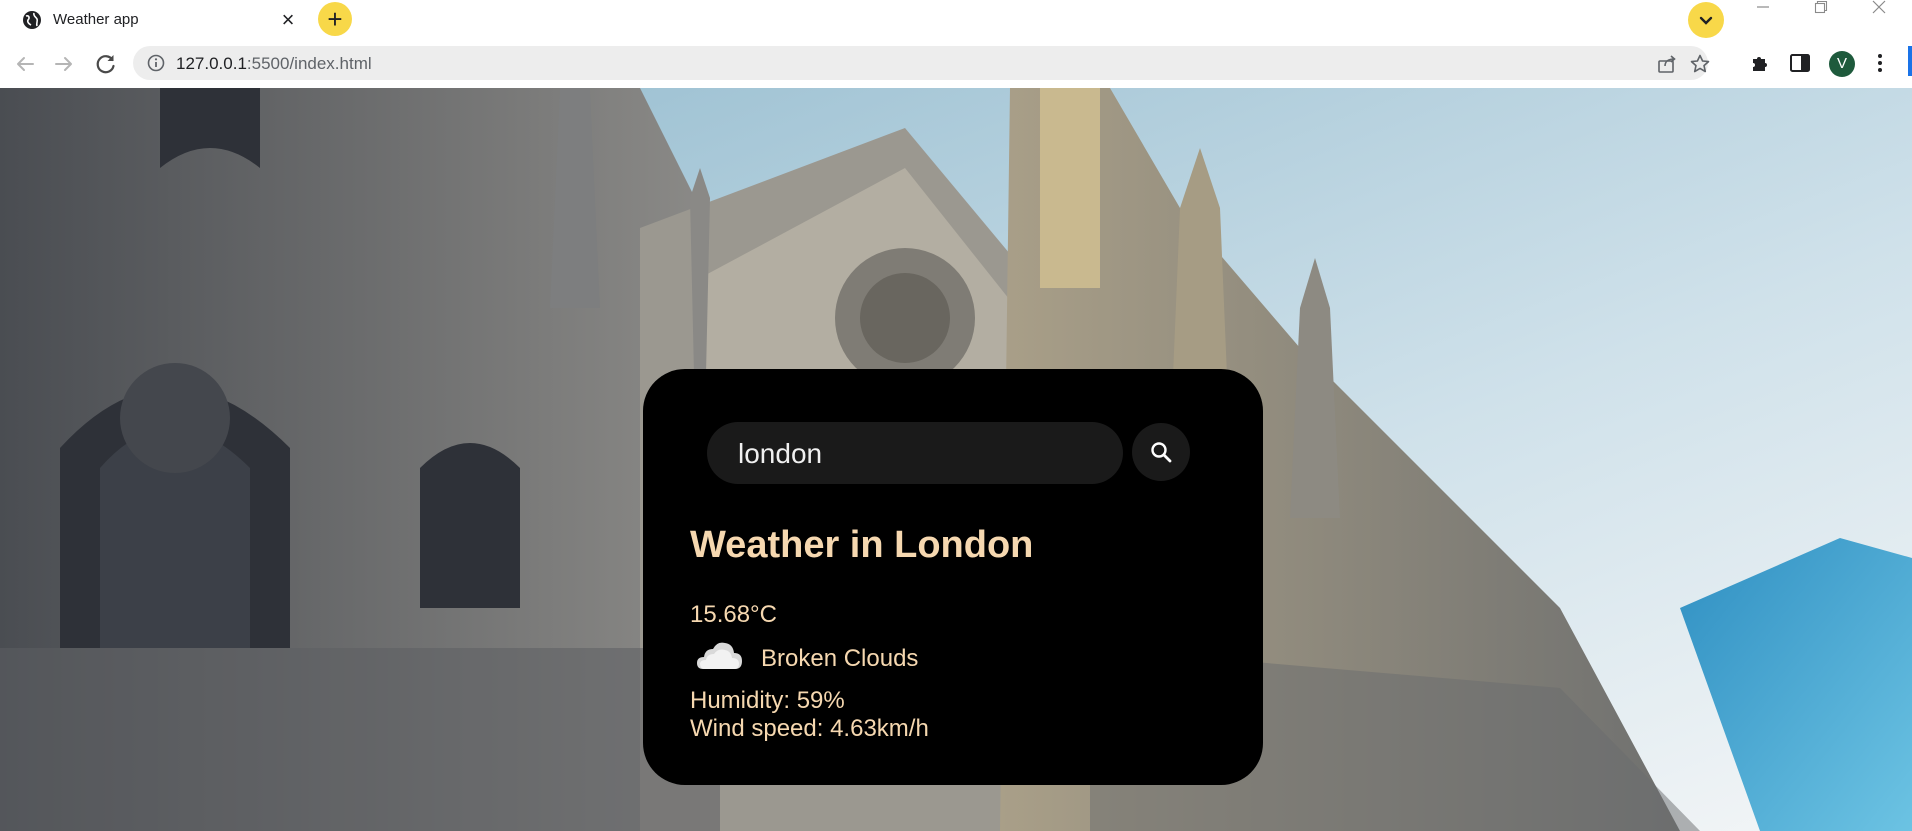 This screenshot has width=1912, height=831. Describe the element at coordinates (1700, 64) in the screenshot. I see `bookmark-star-icon` at that location.